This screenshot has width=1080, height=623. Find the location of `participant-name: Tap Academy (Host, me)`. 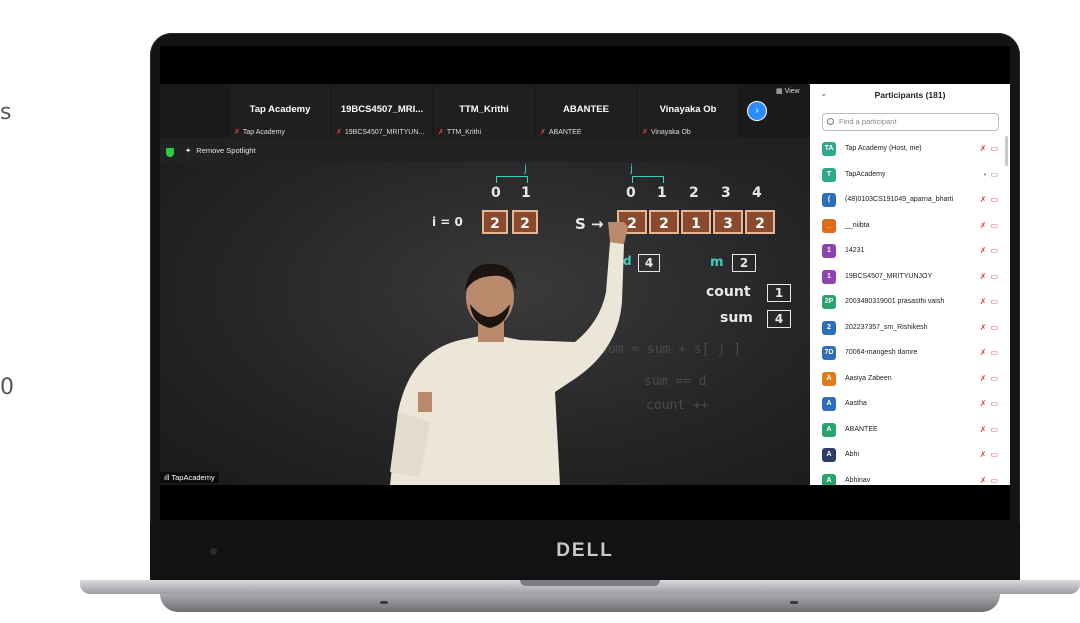

participant-name: Tap Academy (Host, me) is located at coordinates (883, 148).